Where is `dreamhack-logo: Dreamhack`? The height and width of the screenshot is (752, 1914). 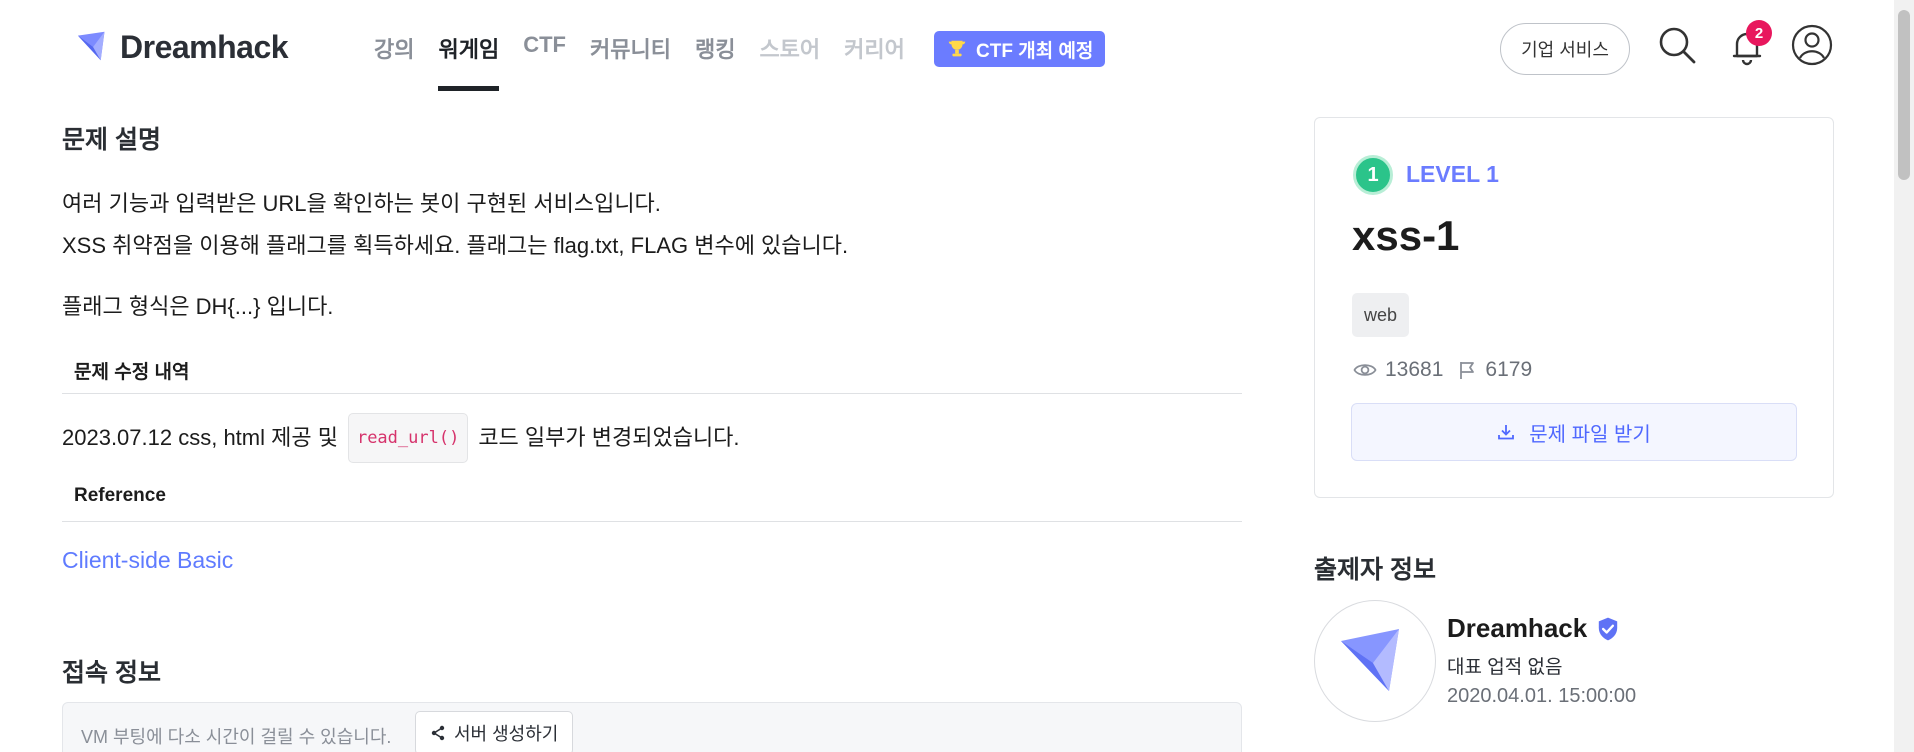
dreamhack-logo: Dreamhack is located at coordinates (182, 47).